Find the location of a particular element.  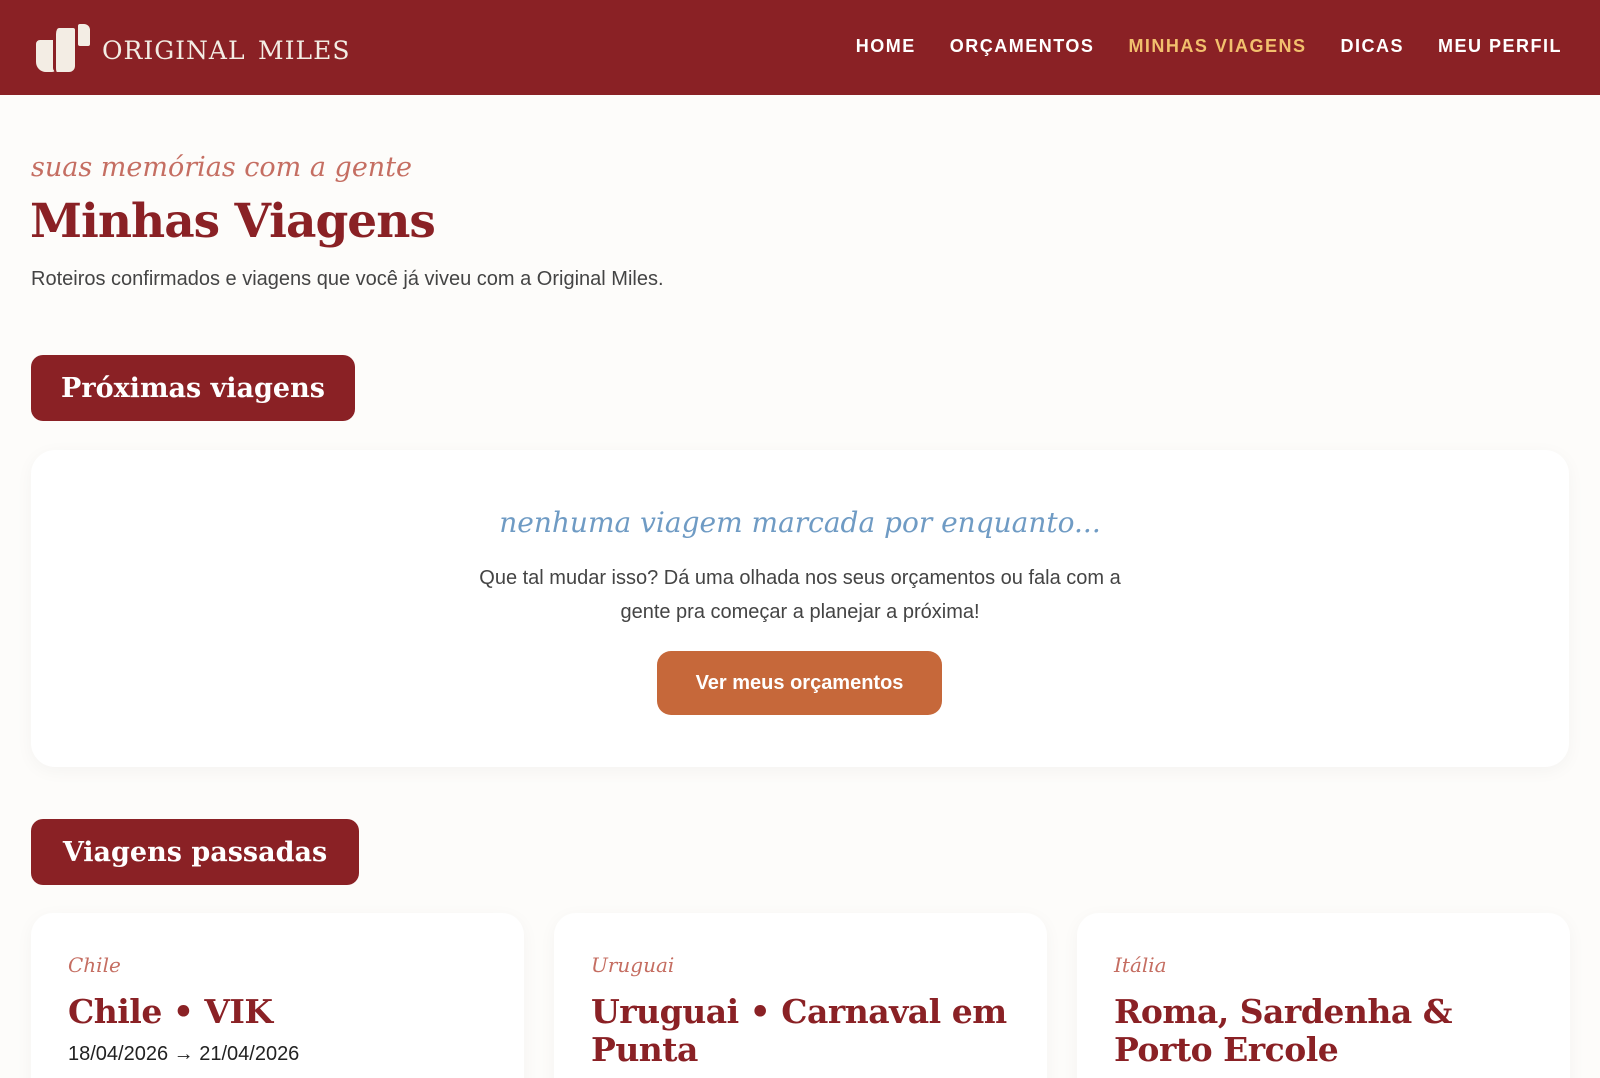

trip-dates: 18/04/2026 → 21/04/2026 is located at coordinates (184, 1054).